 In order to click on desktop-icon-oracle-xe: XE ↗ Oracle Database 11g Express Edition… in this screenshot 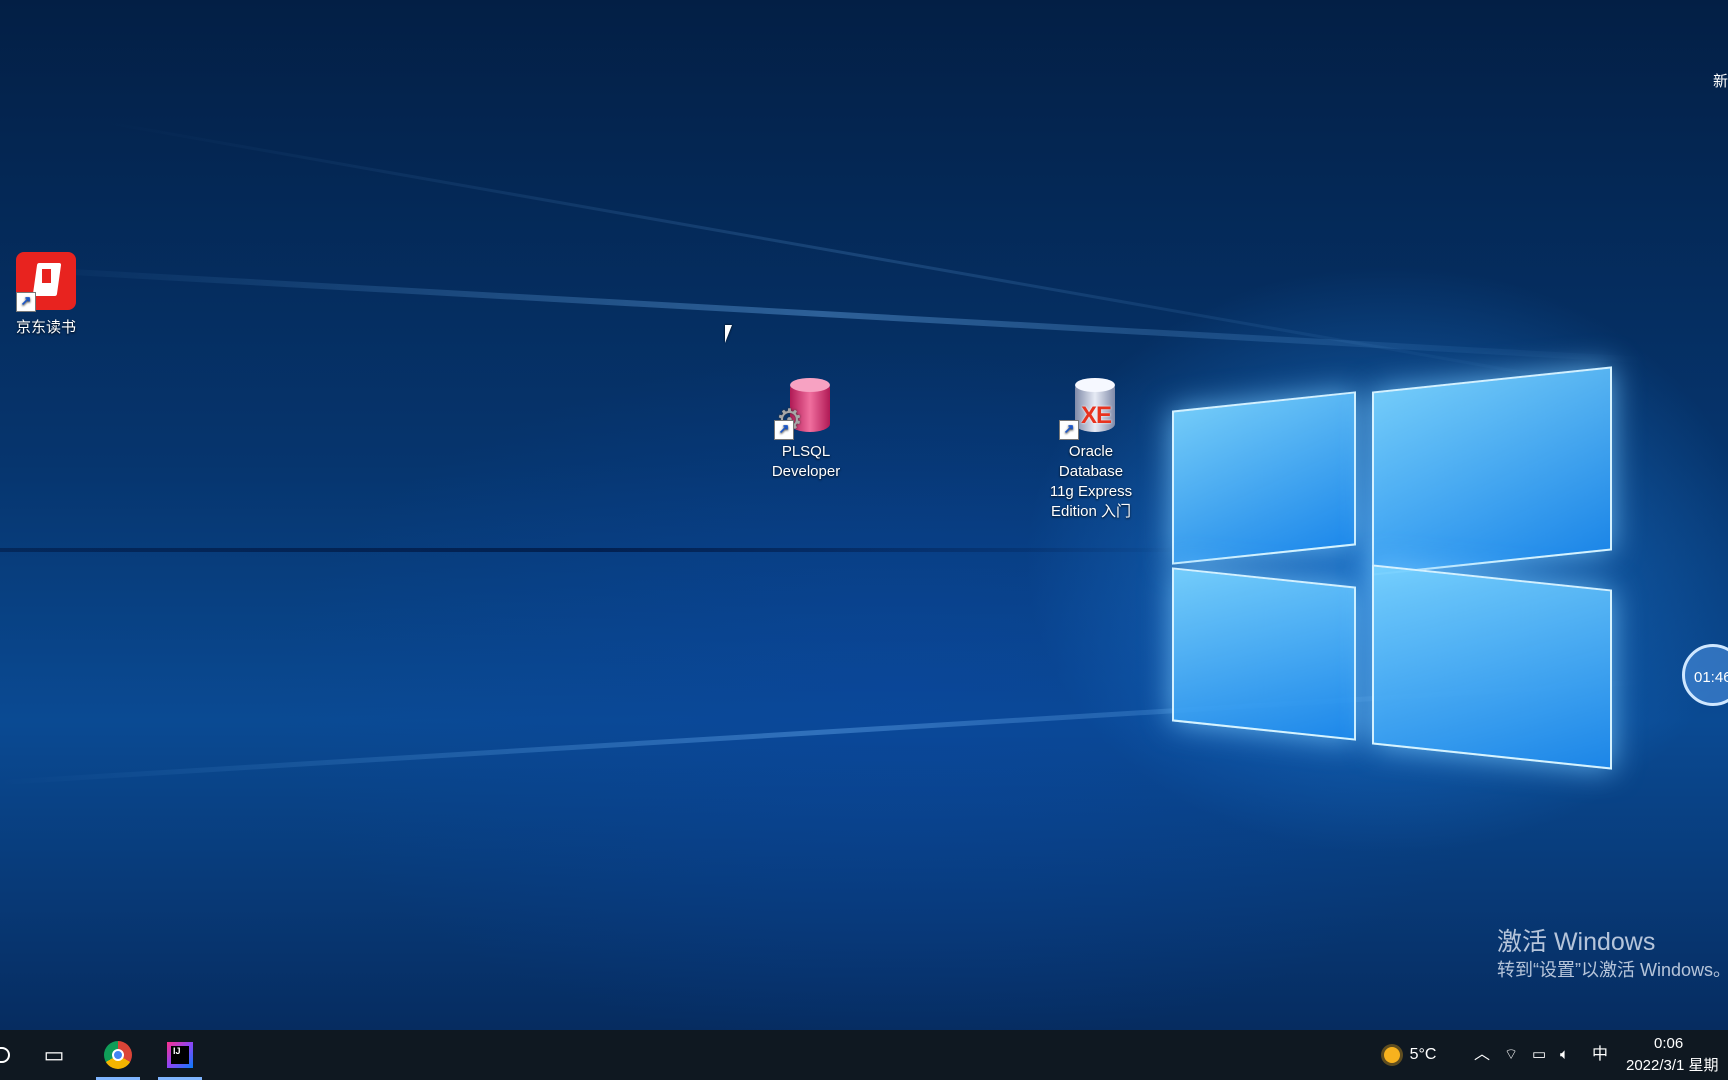, I will do `click(1091, 449)`.